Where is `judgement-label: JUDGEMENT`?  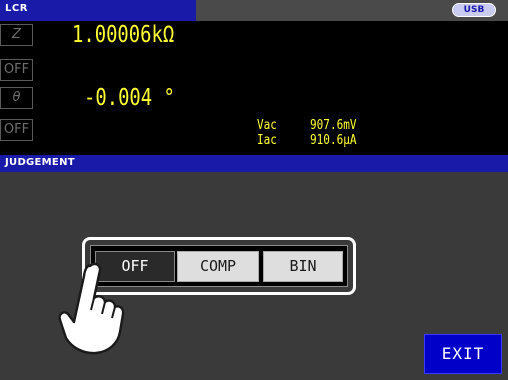 judgement-label: JUDGEMENT is located at coordinates (40, 162).